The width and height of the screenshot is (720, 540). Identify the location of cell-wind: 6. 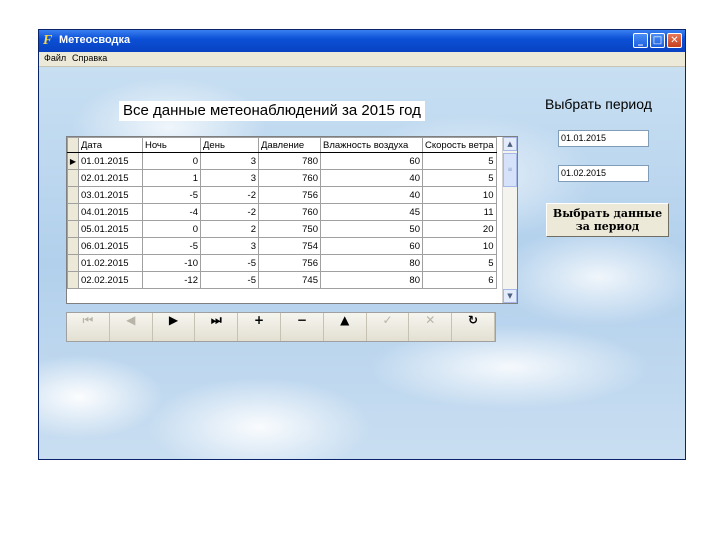
(459, 280).